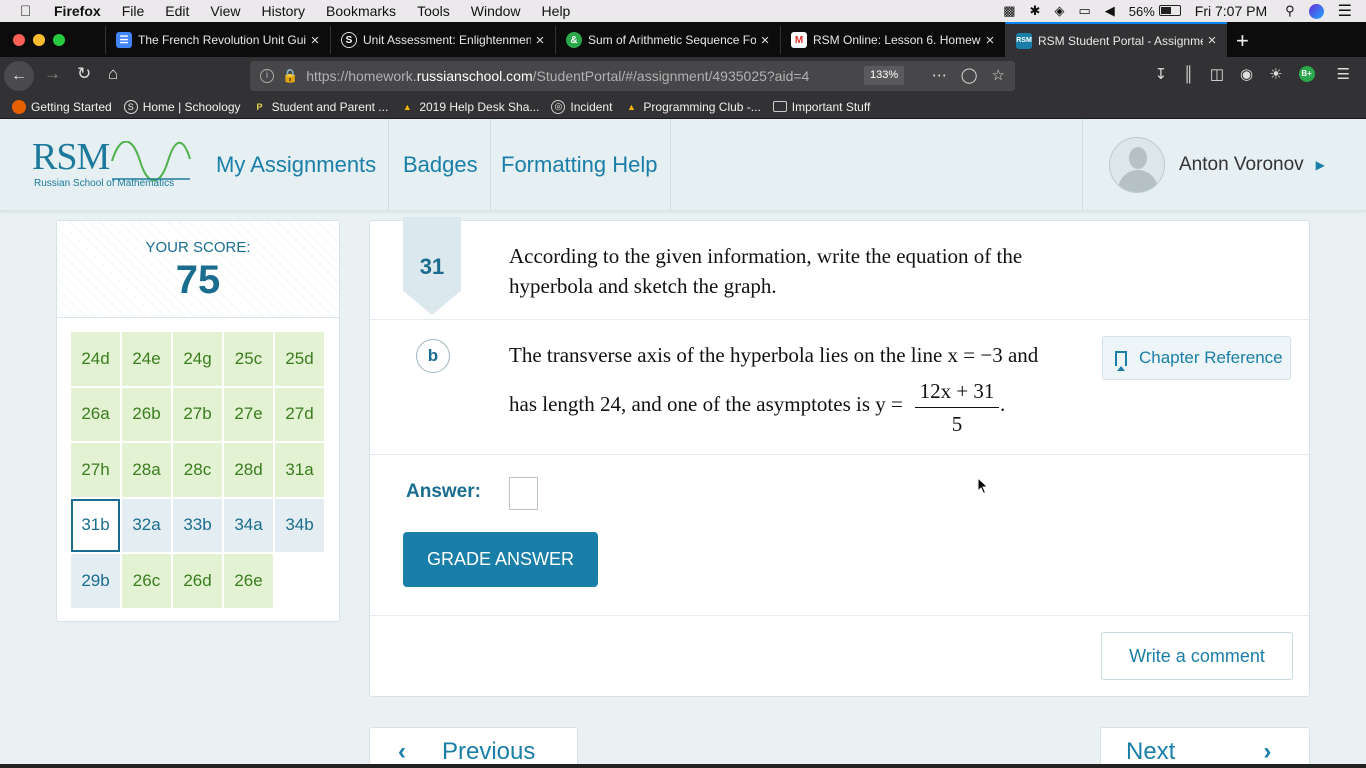  What do you see at coordinates (19, 40) in the screenshot?
I see `close-window-icon` at bounding box center [19, 40].